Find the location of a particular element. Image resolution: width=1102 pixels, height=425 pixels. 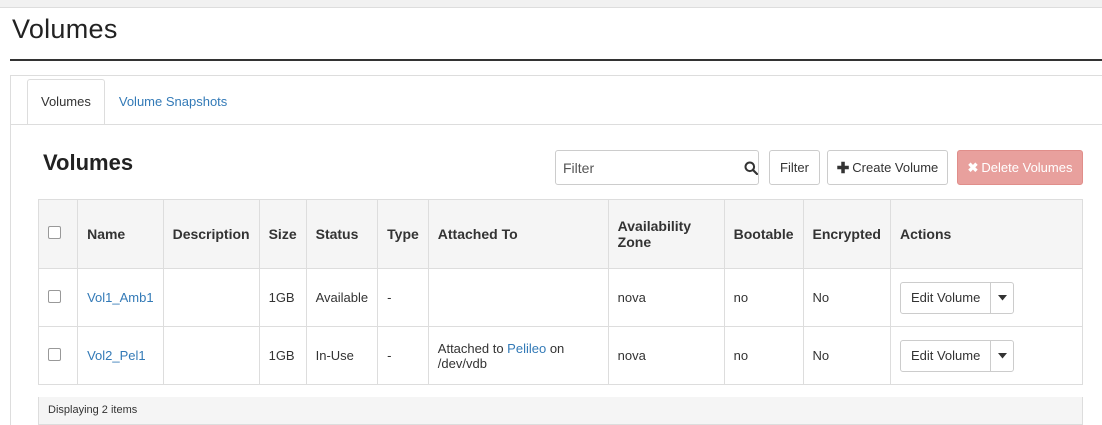

section-title: Volumes is located at coordinates (88, 162).